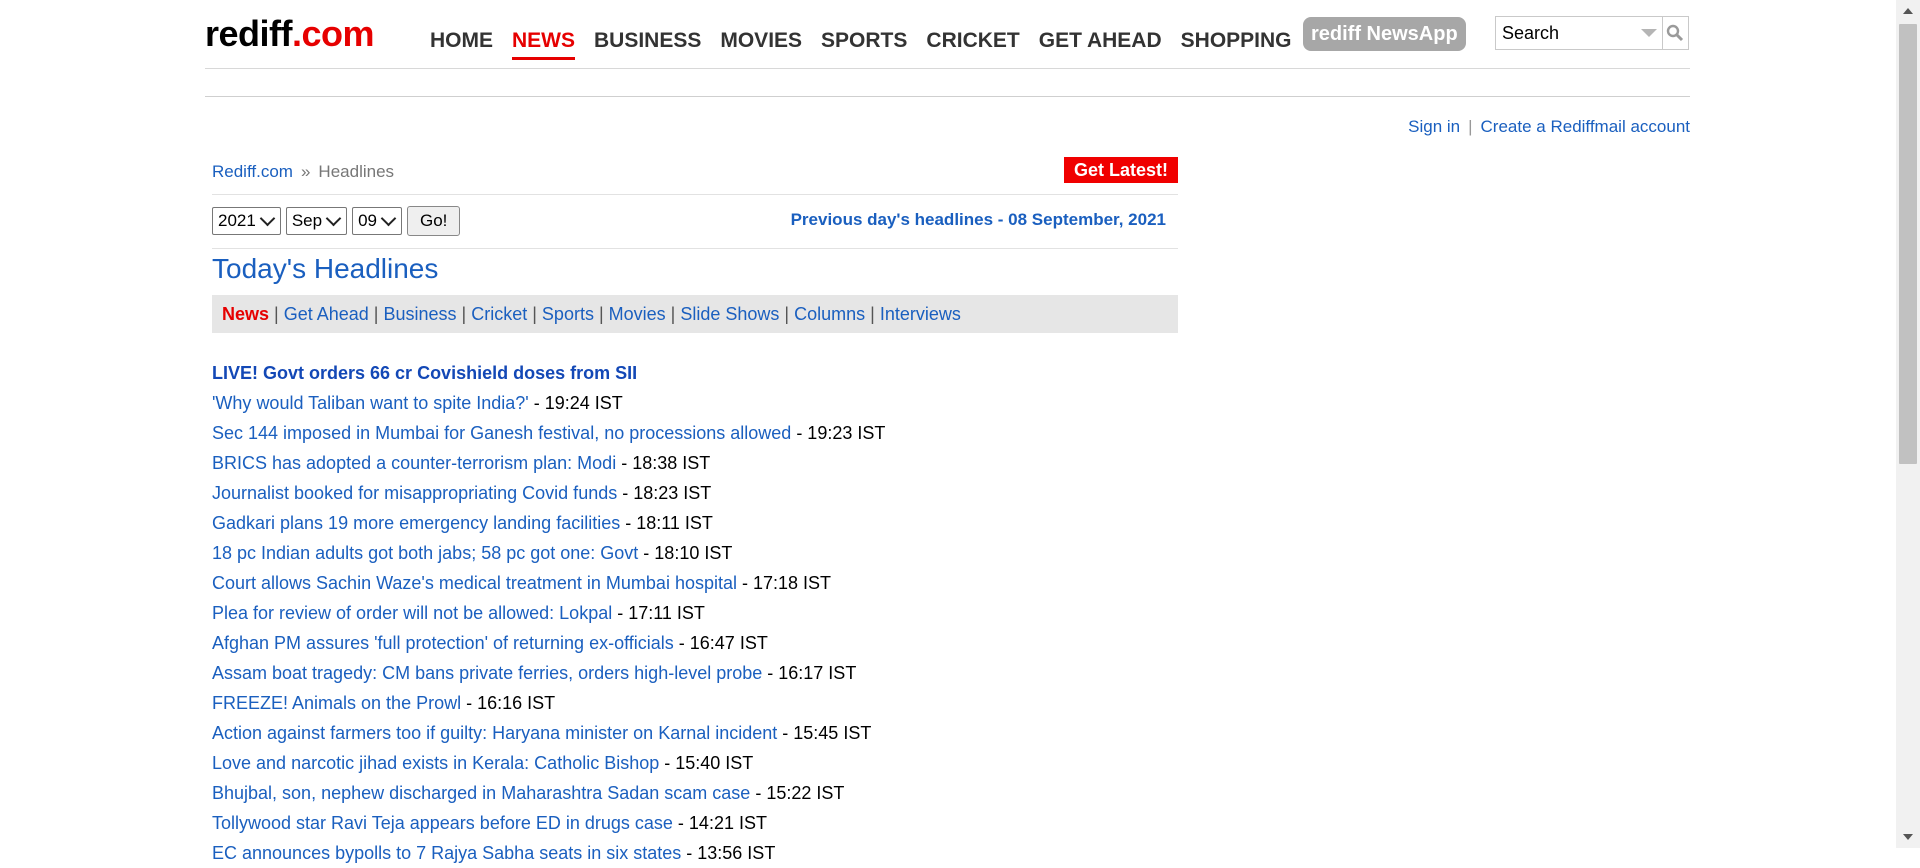 The height and width of the screenshot is (868, 1920). Describe the element at coordinates (809, 673) in the screenshot. I see `headline-time: - 16:17 IST` at that location.